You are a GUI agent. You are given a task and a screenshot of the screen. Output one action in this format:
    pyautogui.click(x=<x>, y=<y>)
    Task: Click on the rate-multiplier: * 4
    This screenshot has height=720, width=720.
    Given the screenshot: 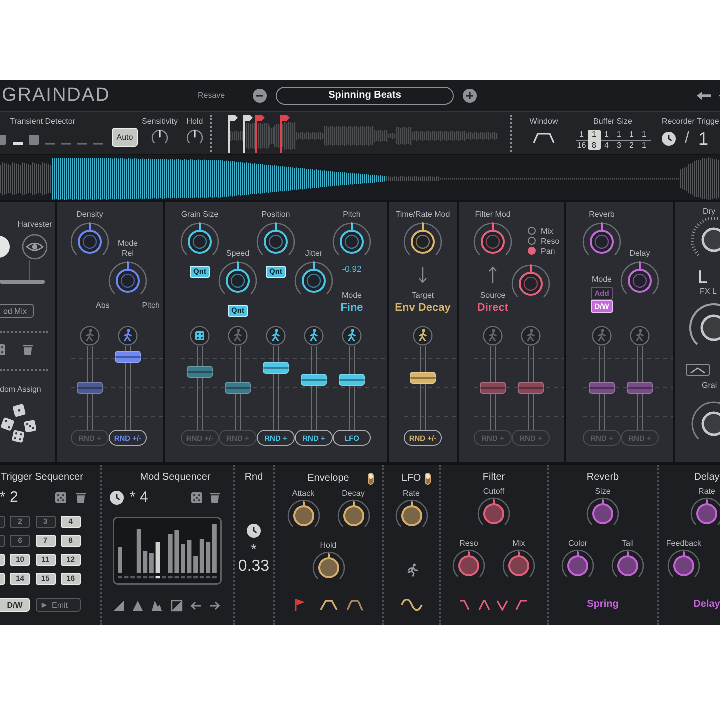 What is the action you would take?
    pyautogui.click(x=139, y=498)
    